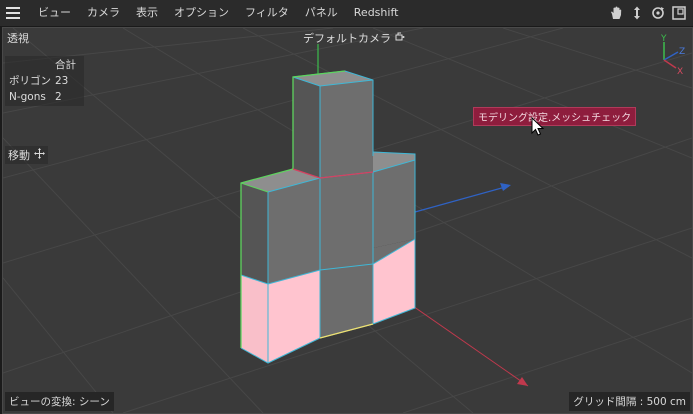  What do you see at coordinates (27, 97) in the screenshot?
I see `stats-label: N-gons` at bounding box center [27, 97].